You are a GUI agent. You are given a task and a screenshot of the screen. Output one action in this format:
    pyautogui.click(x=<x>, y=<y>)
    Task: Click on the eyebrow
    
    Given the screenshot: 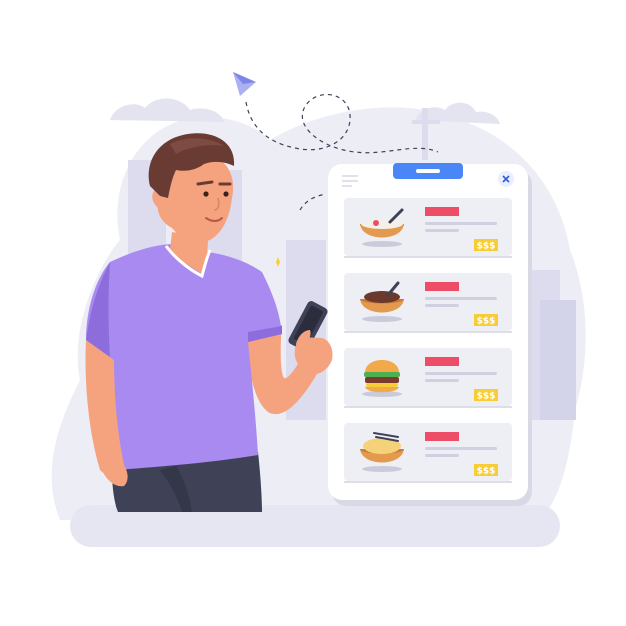 What is the action you would take?
    pyautogui.click(x=205, y=183)
    